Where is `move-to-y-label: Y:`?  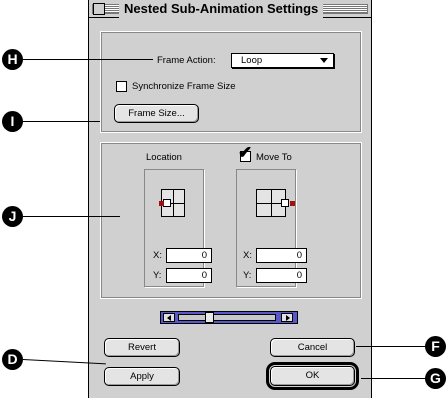 move-to-y-label: Y: is located at coordinates (247, 275).